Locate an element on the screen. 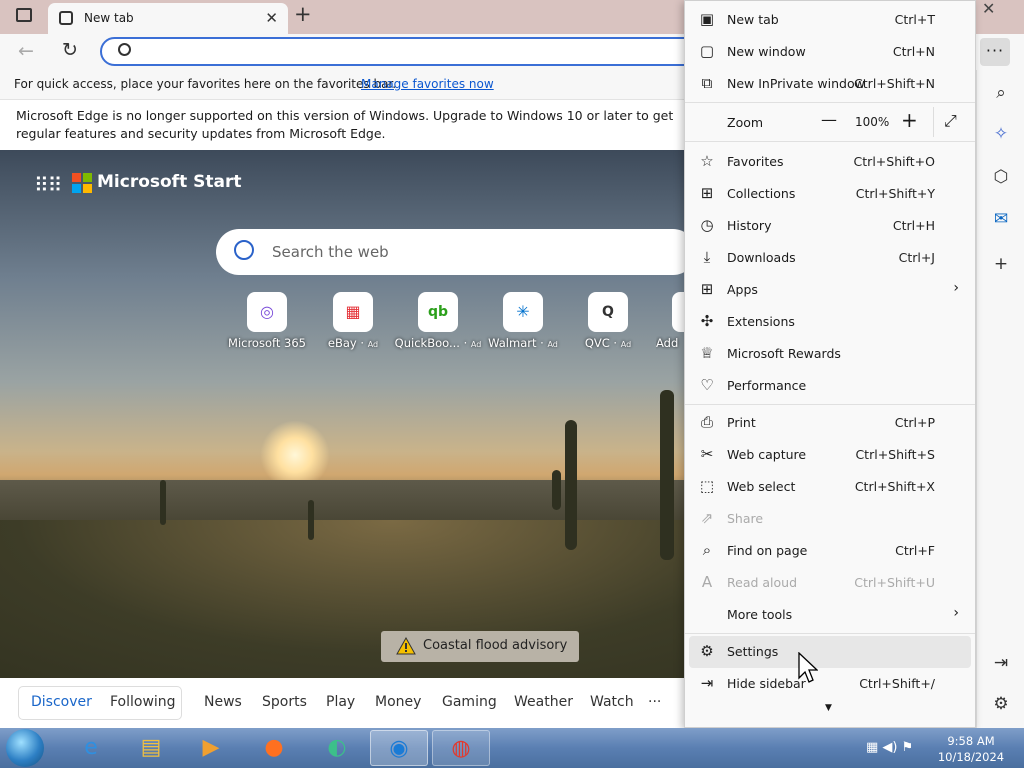 The image size is (1024, 768). menu-item-new-tab: ▣ New tab Ctrl+T is located at coordinates (830, 20).